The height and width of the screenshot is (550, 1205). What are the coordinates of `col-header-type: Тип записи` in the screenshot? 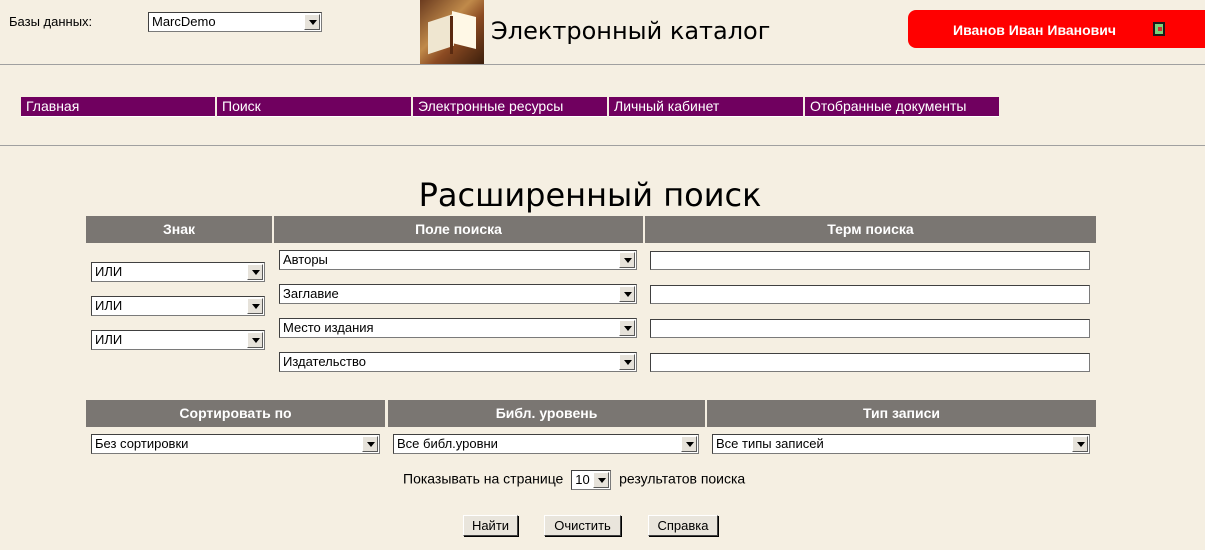 It's located at (901, 413).